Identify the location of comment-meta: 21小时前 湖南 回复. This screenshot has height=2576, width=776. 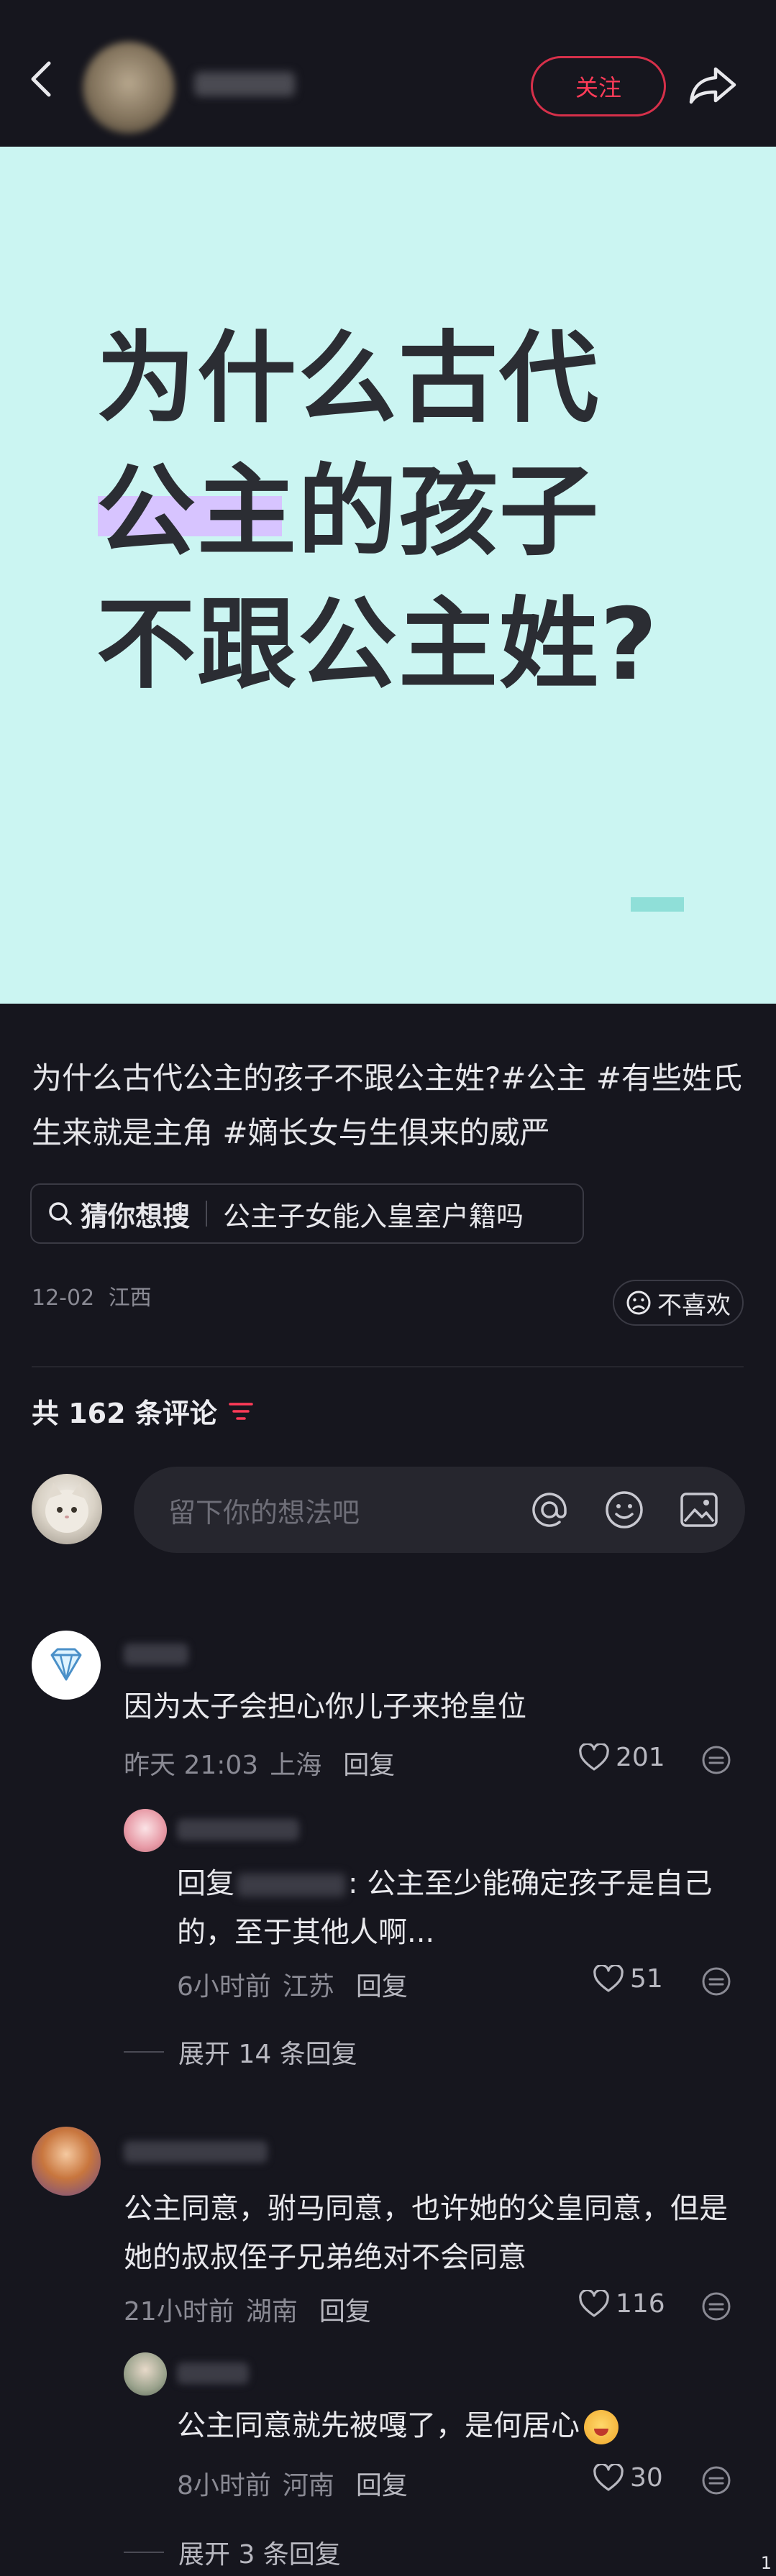
(247, 2309).